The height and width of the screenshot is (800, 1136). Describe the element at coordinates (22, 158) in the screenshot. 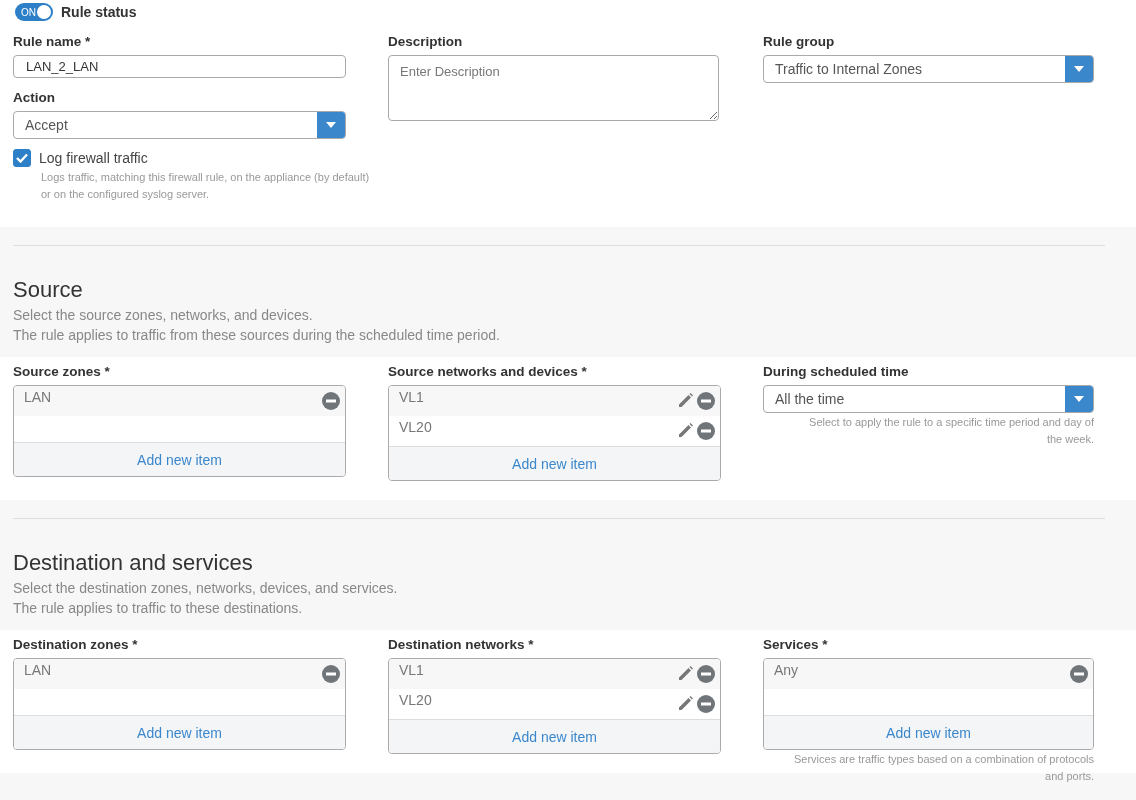

I see `checkbox` at that location.